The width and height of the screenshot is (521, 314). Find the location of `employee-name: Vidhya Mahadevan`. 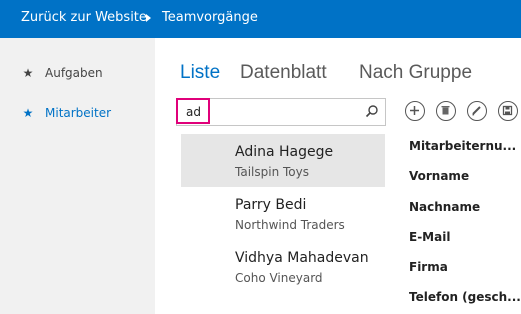

employee-name: Vidhya Mahadevan is located at coordinates (302, 258).